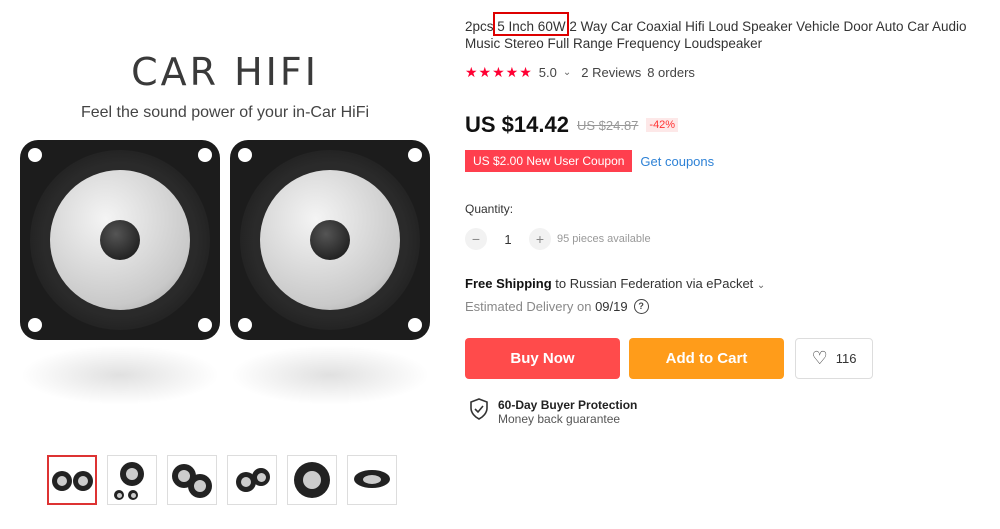 This screenshot has height=529, width=1000. Describe the element at coordinates (611, 72) in the screenshot. I see `reviews-link: 2 Reviews` at that location.